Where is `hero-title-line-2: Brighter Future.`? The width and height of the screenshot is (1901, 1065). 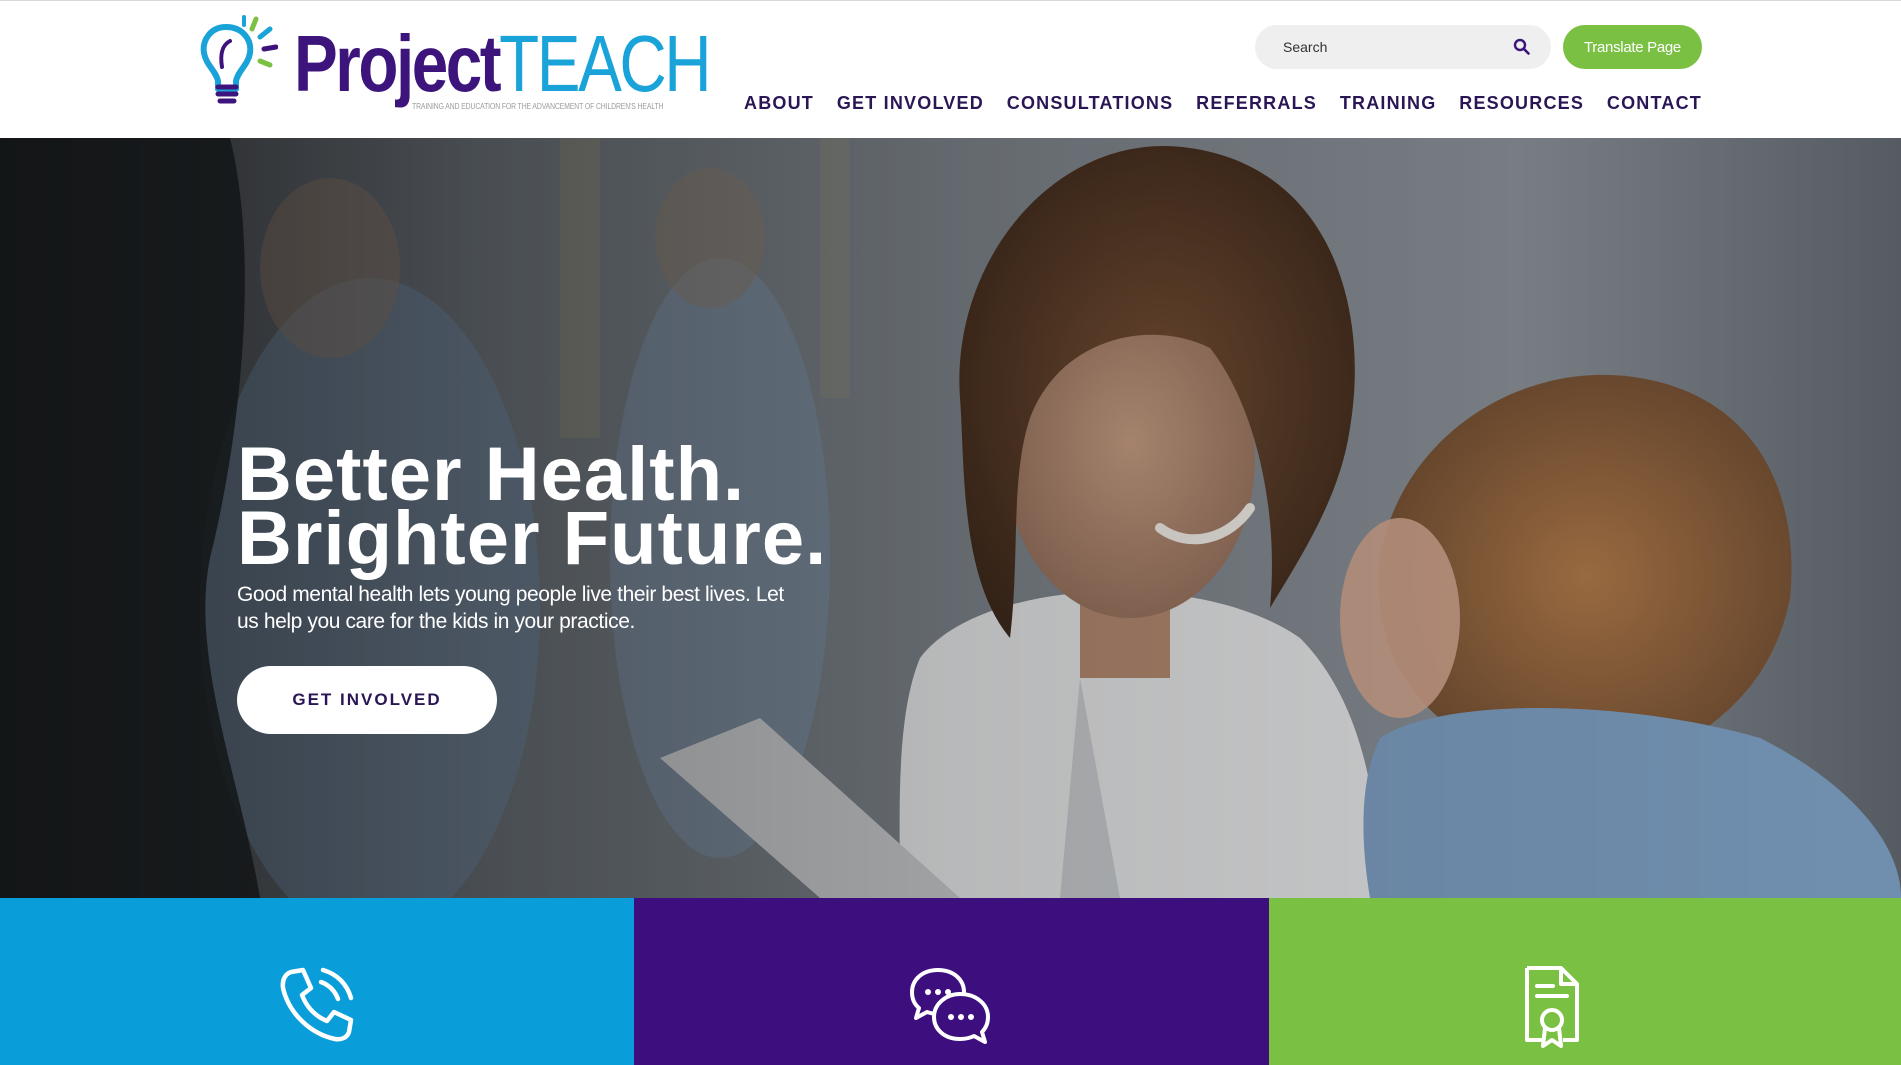 hero-title-line-2: Brighter Future. is located at coordinates (532, 538).